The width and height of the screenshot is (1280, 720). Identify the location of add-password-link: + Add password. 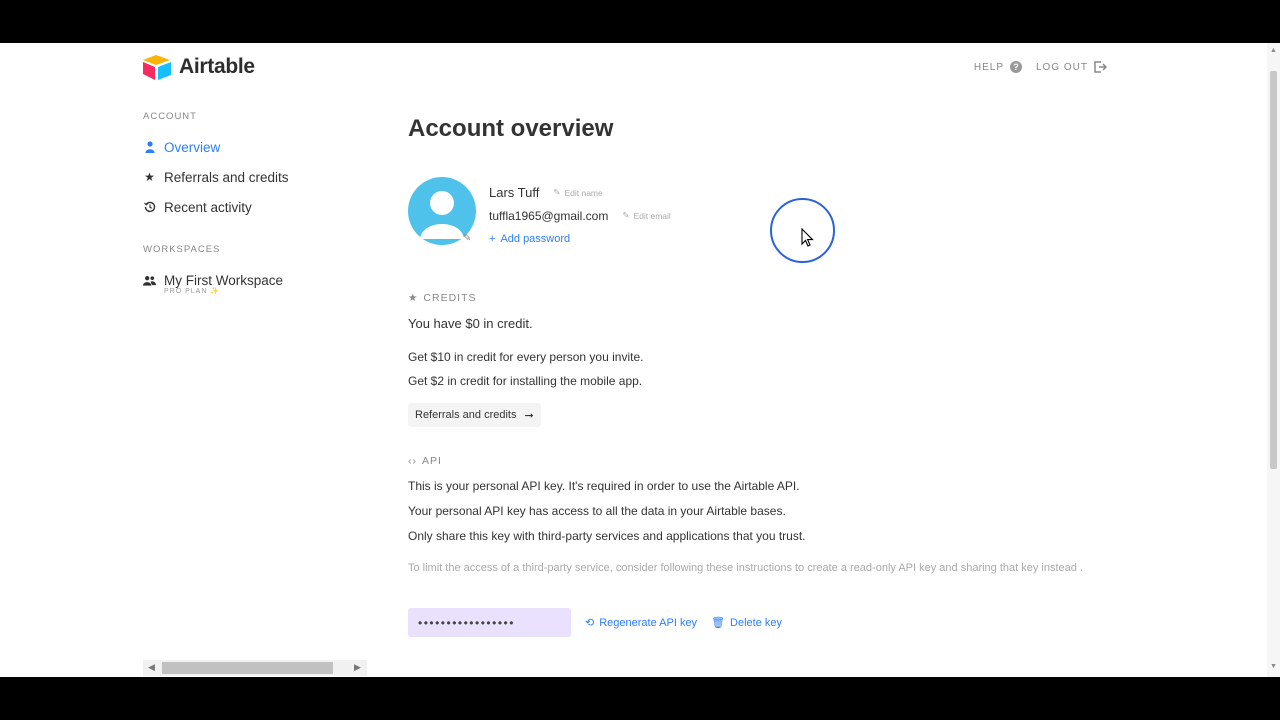
(529, 239).